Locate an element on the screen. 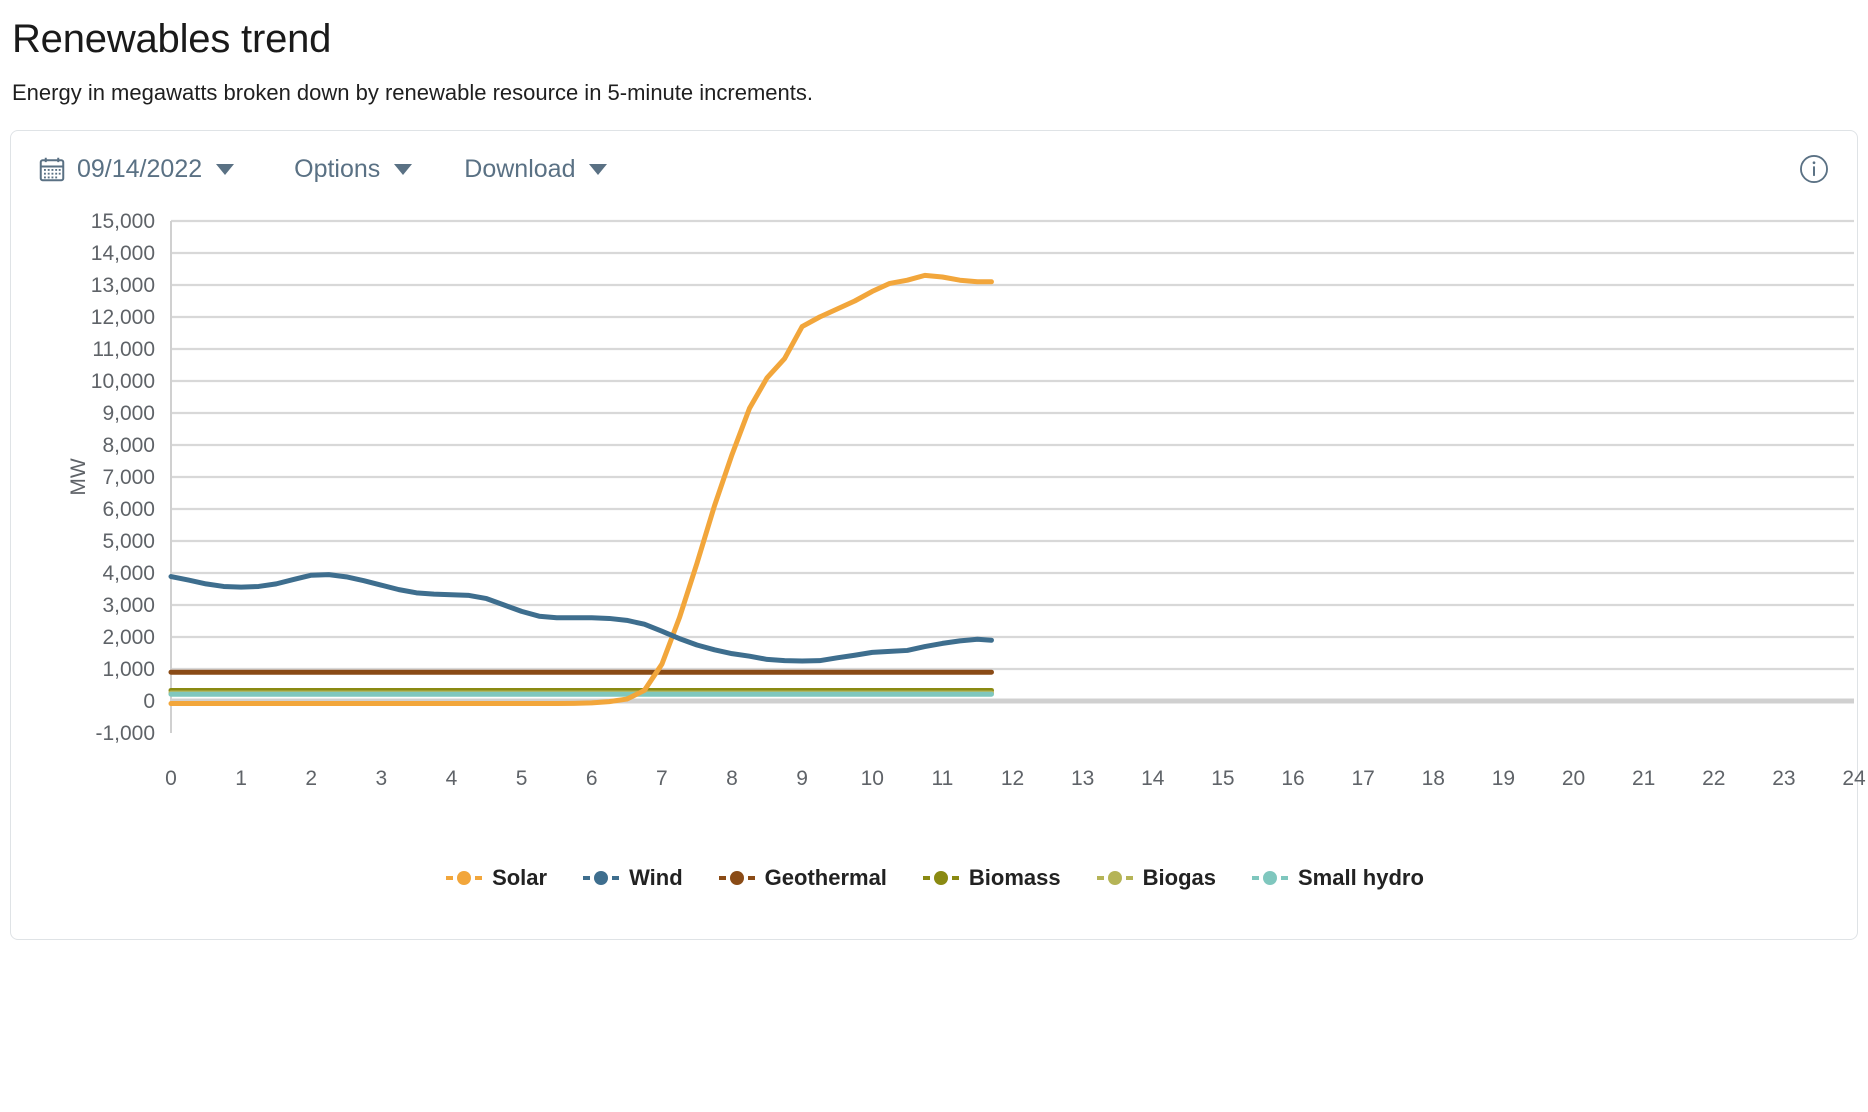  y-axis-tick-label: -1,000 is located at coordinates (125, 733).